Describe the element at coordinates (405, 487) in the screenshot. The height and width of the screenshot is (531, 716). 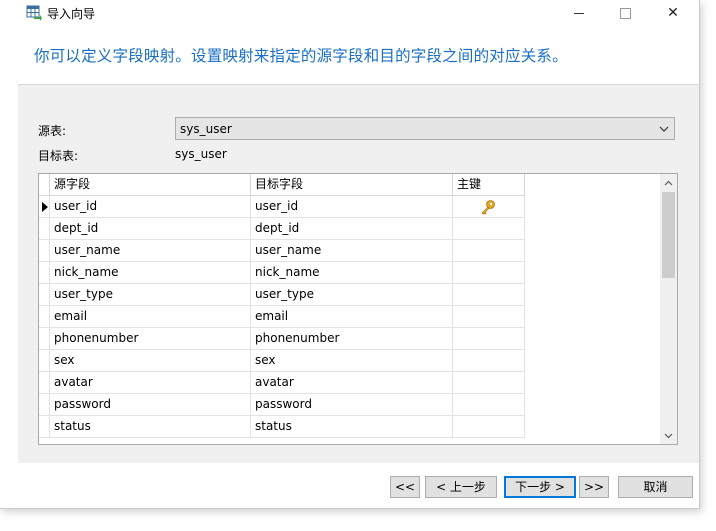
I see `first-step-button: <<` at that location.